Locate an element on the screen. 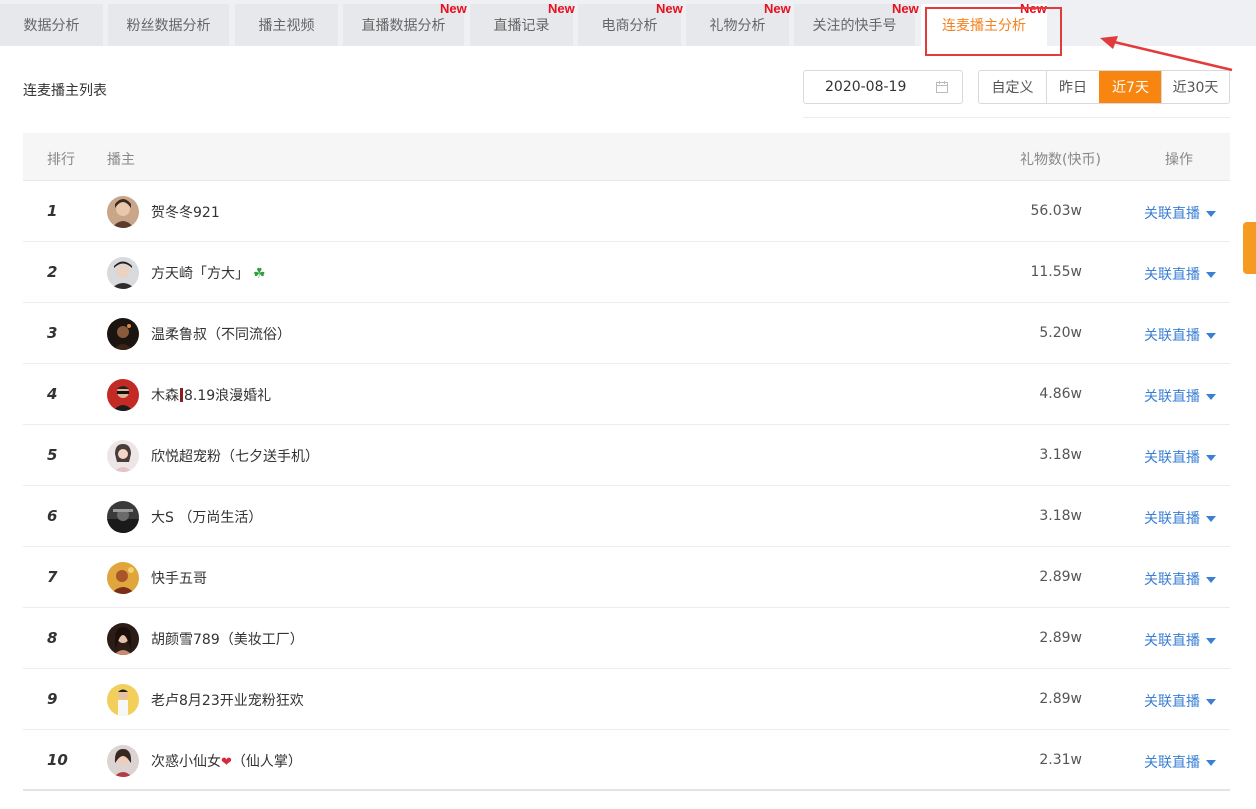 The width and height of the screenshot is (1256, 809). table-row: 4 木森 8.19浪漫婚礼 4.86w 关联直播 is located at coordinates (626, 394).